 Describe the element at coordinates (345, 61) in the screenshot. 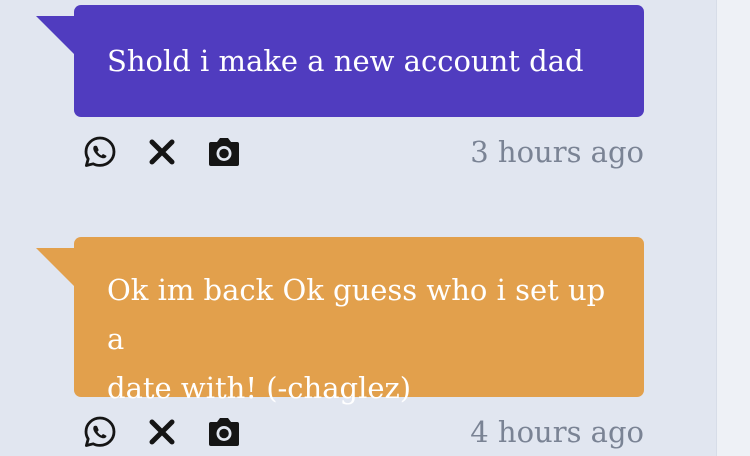

I see `message-text: Shold i make a new account dad` at that location.